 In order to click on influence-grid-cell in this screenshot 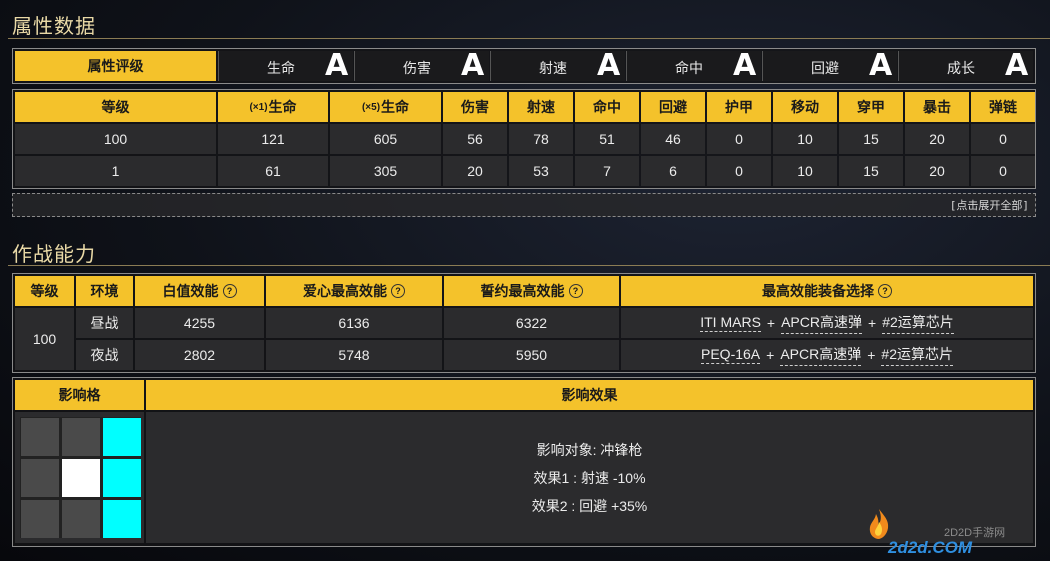, I will do `click(79, 477)`.